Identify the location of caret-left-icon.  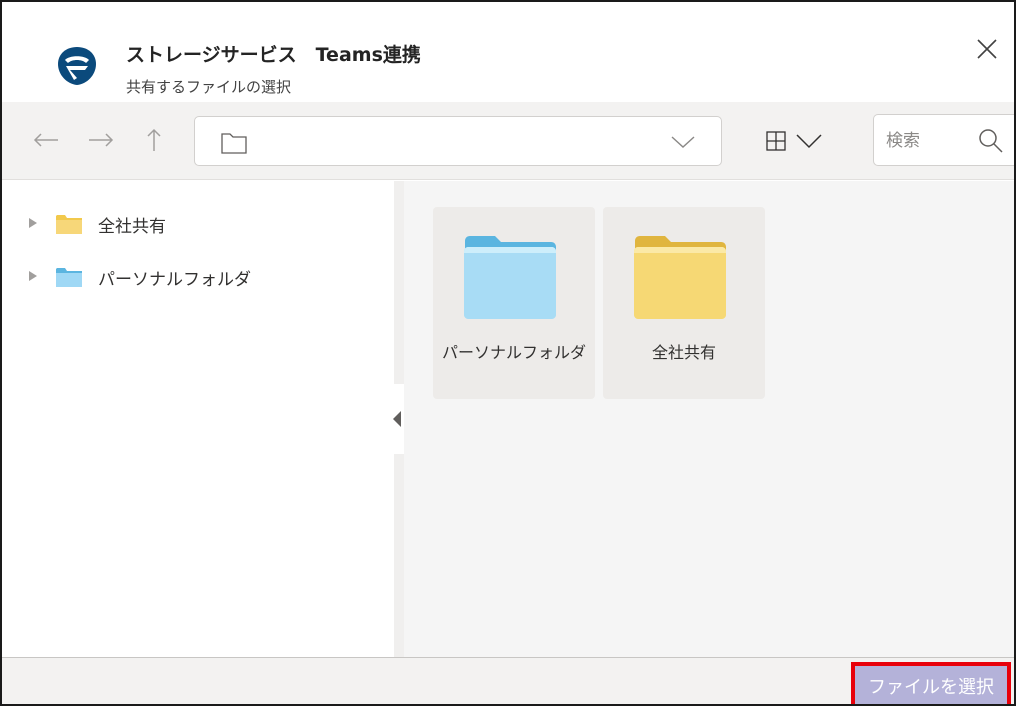
(397, 419).